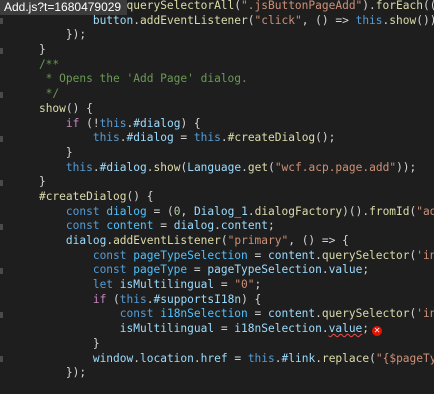 This screenshot has width=434, height=394. What do you see at coordinates (190, 255) in the screenshot?
I see `code-token: pageTypeSelection` at bounding box center [190, 255].